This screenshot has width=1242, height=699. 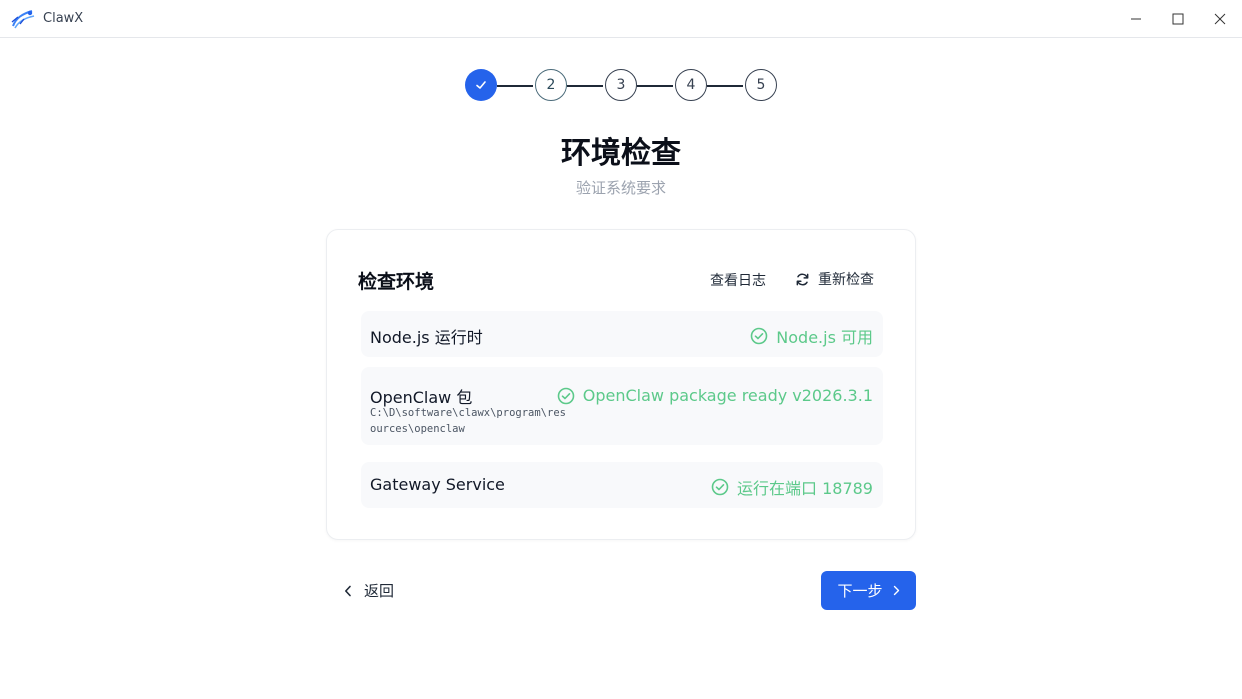 I want to click on step-2: 2, so click(x=551, y=85).